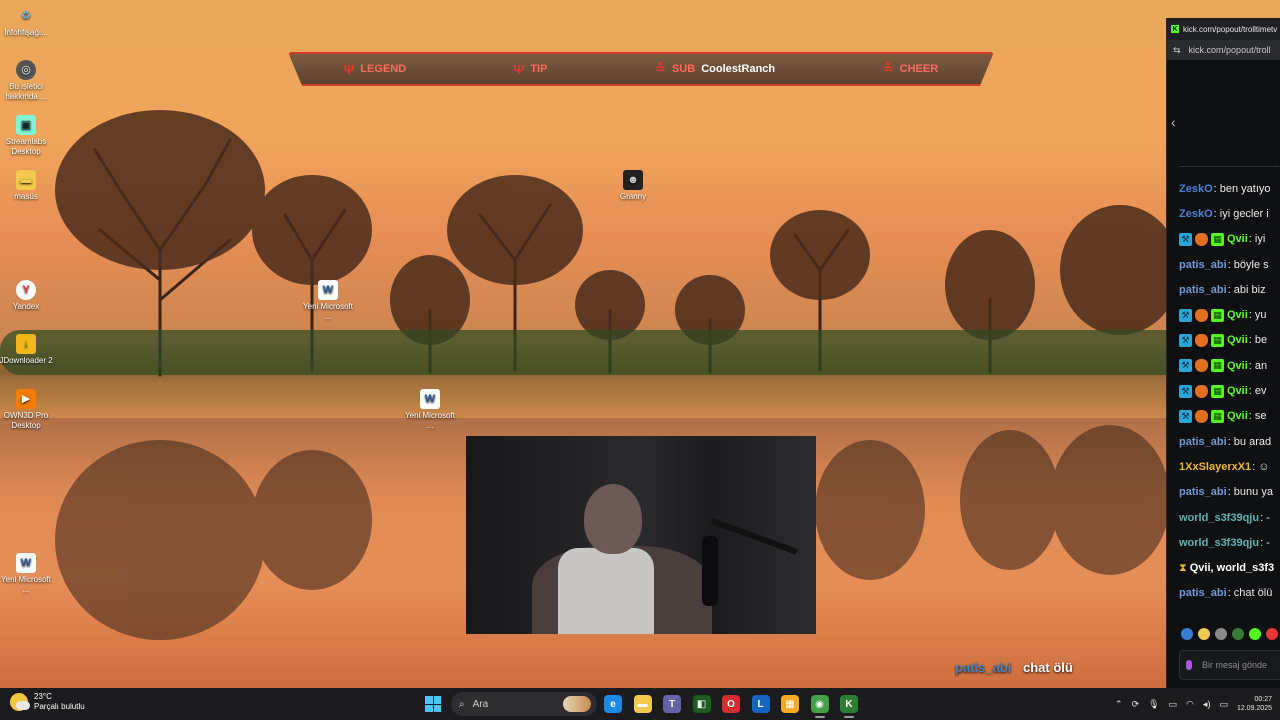  Describe the element at coordinates (1215, 467) in the screenshot. I see `chat-username: 1XxSlayerxX1` at that location.